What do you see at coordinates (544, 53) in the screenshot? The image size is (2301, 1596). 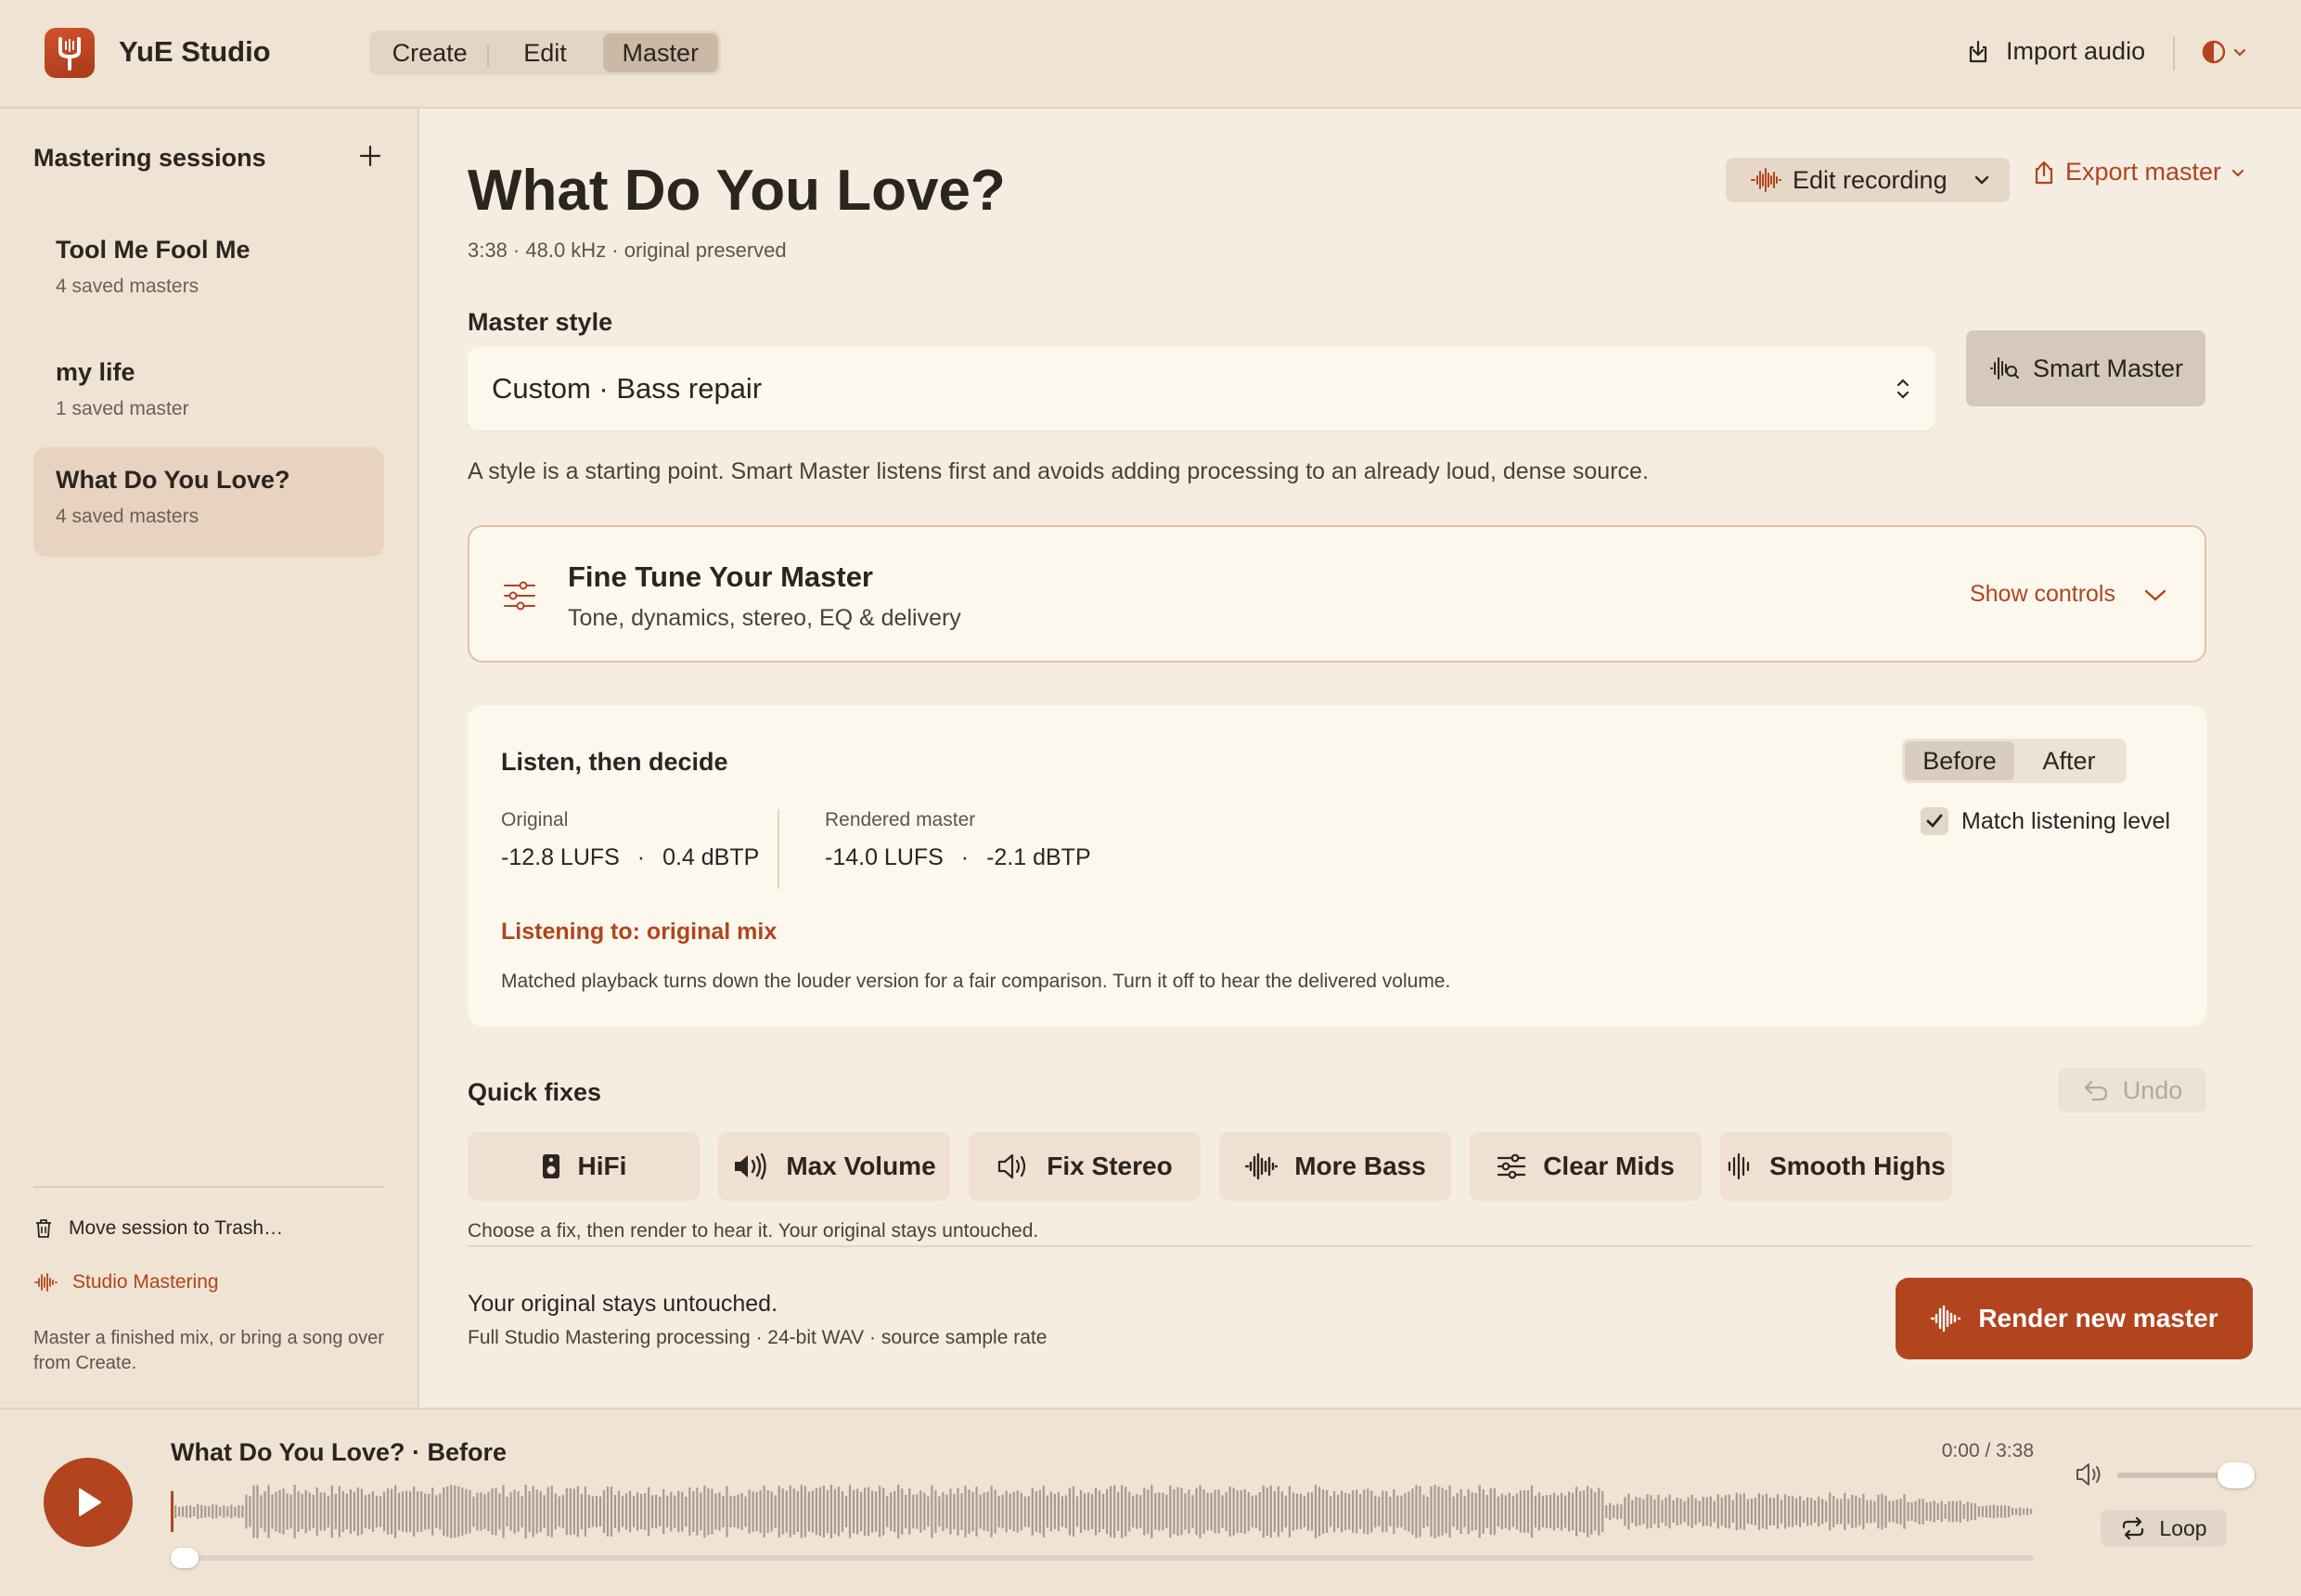 I see `tab-edit: Edit` at bounding box center [544, 53].